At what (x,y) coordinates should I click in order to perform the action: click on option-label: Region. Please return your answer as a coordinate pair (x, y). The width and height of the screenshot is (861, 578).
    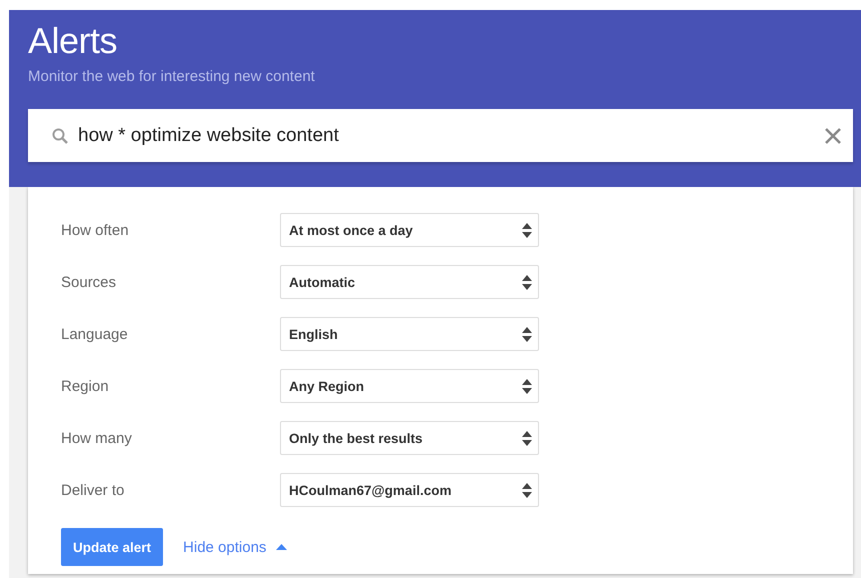
    Looking at the image, I should click on (85, 386).